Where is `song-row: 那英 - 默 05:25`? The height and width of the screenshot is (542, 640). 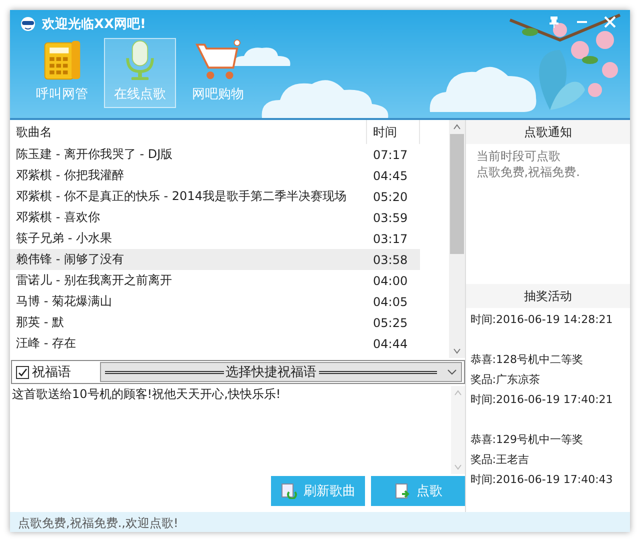 song-row: 那英 - 默 05:25 is located at coordinates (215, 322).